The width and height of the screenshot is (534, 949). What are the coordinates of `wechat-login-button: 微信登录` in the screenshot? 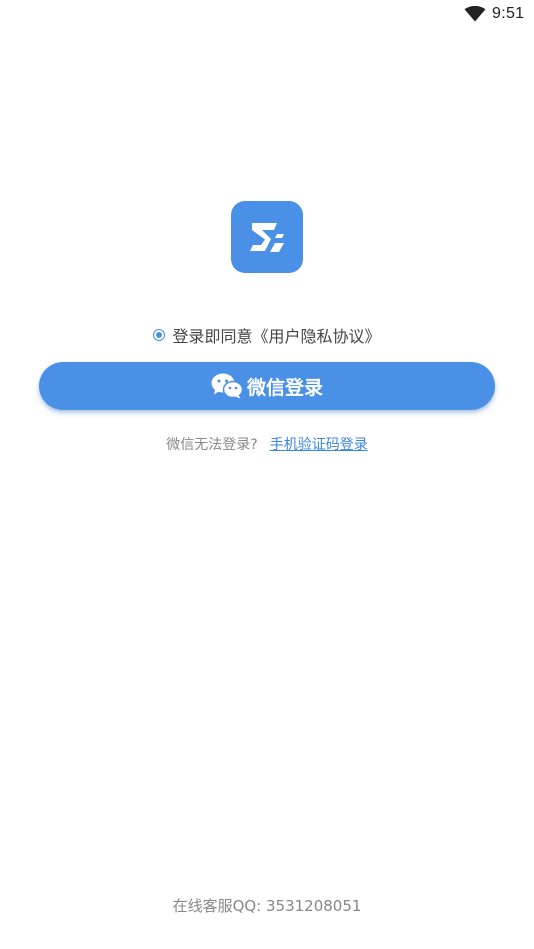 It's located at (267, 386).